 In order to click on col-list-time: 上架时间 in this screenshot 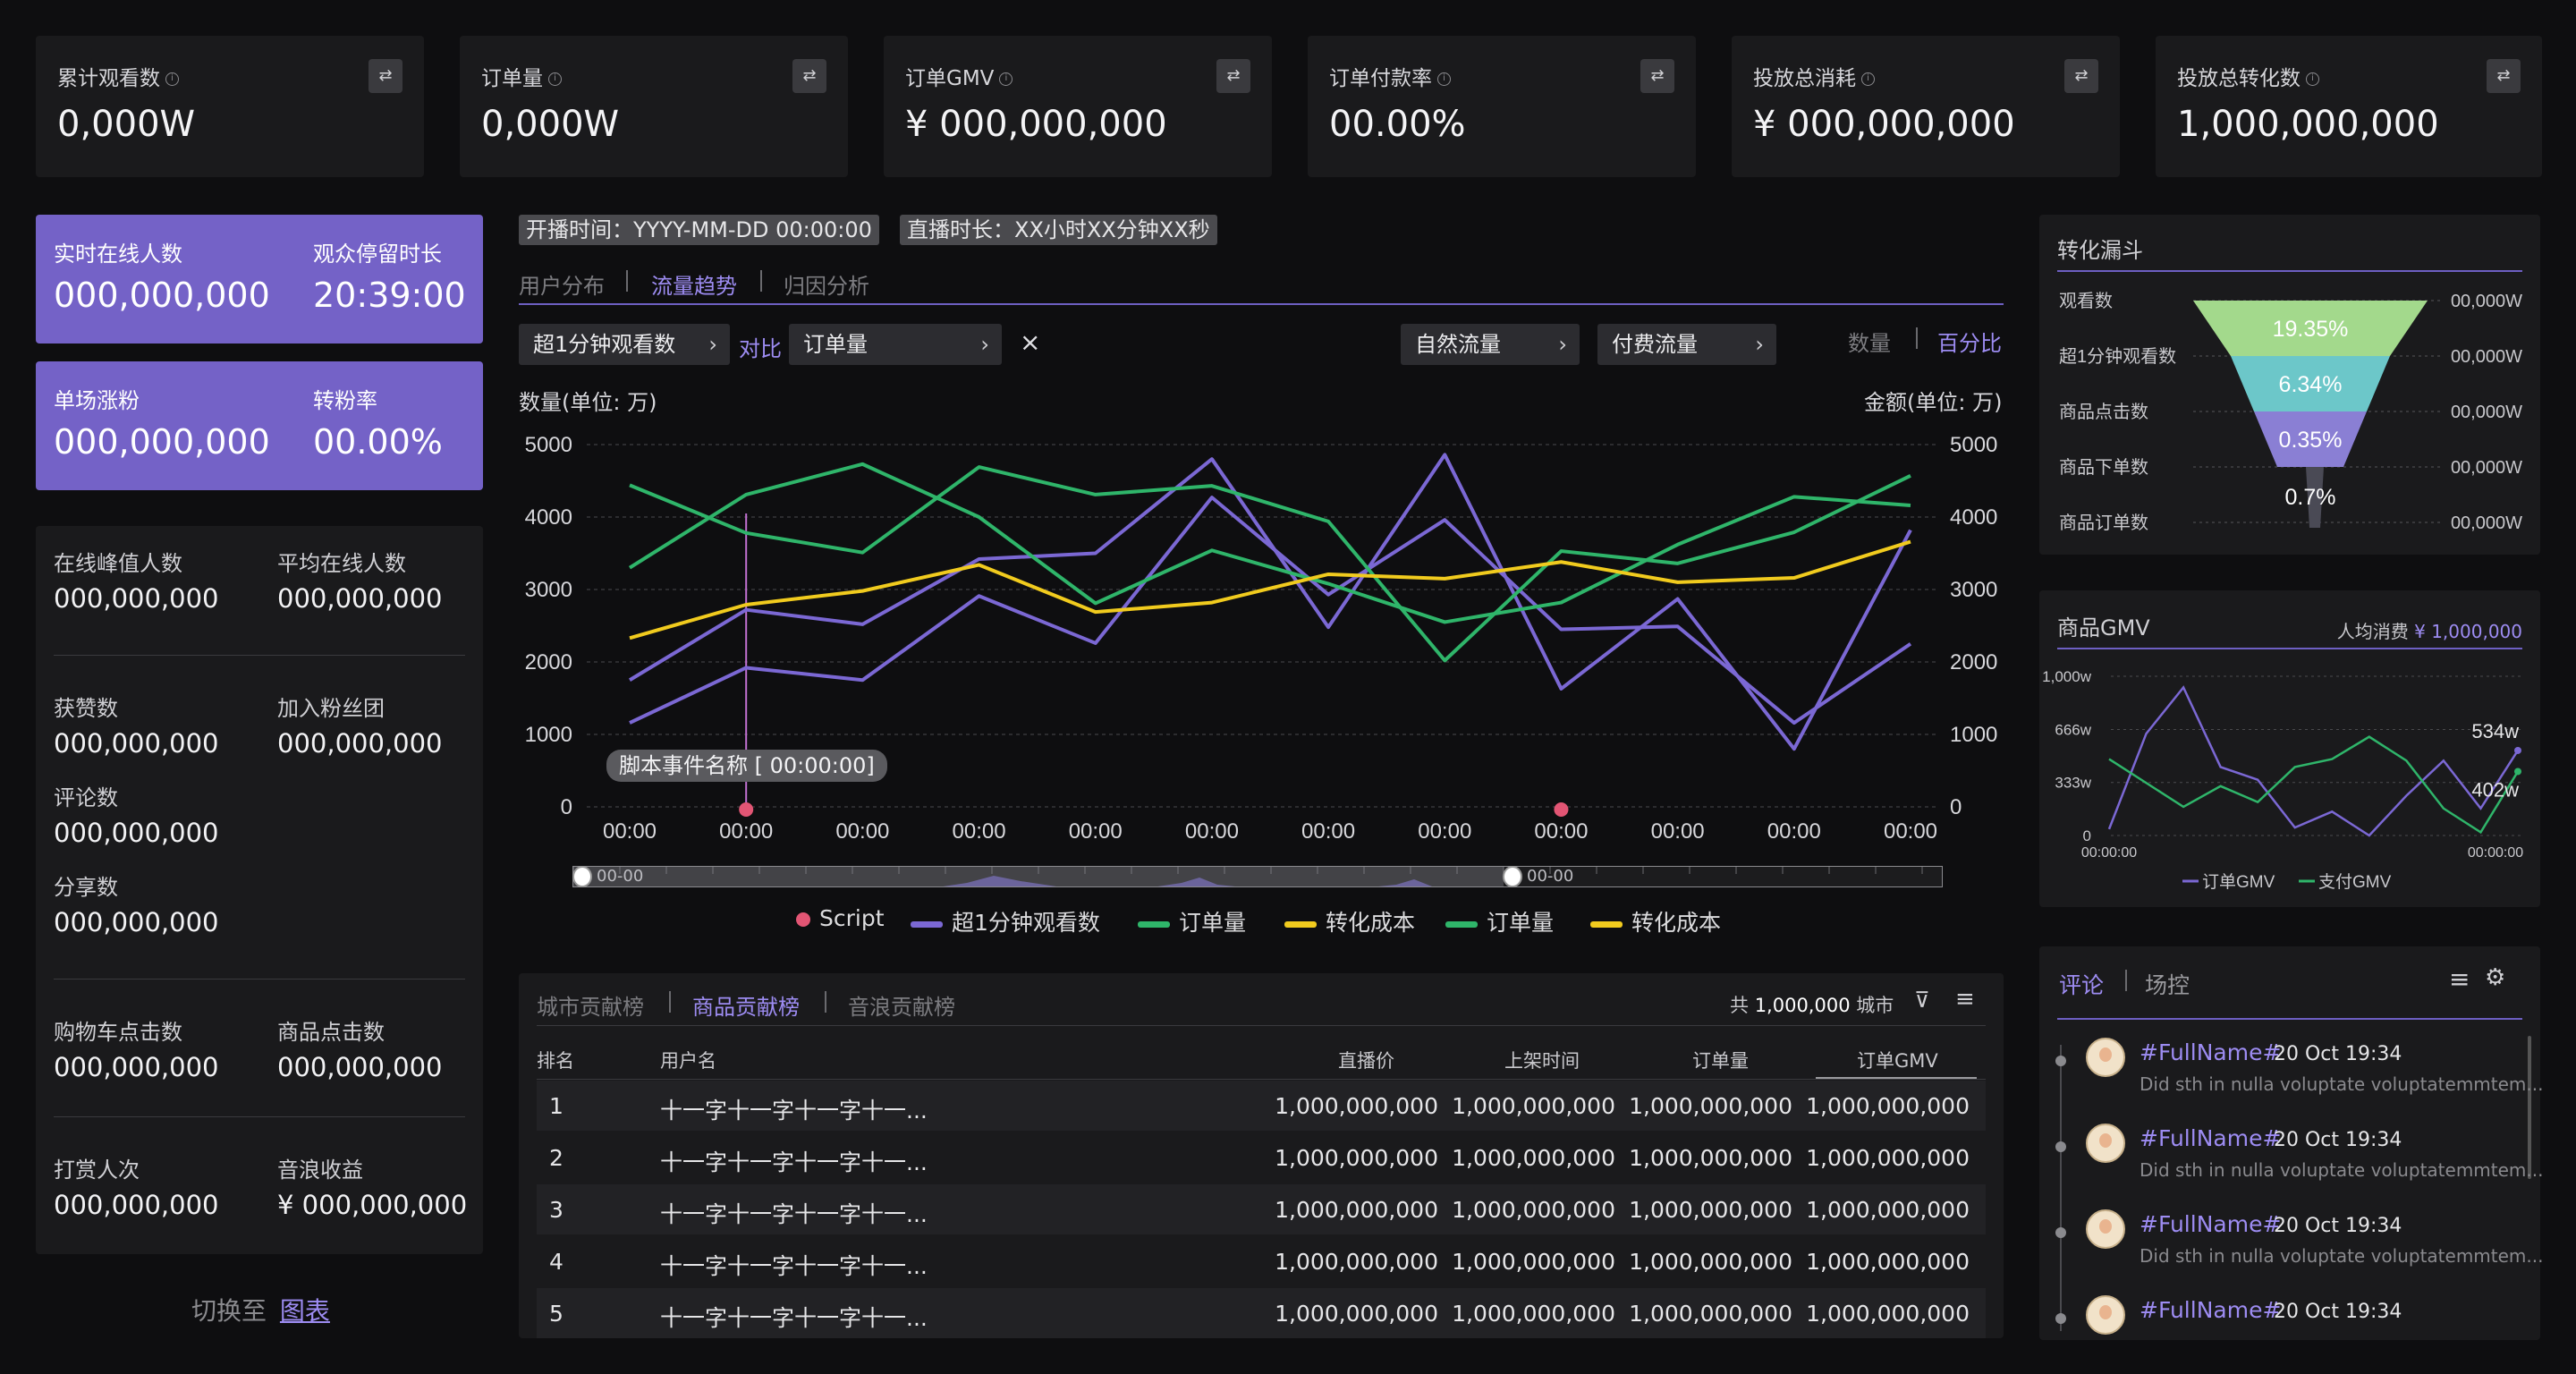, I will do `click(1542, 1060)`.